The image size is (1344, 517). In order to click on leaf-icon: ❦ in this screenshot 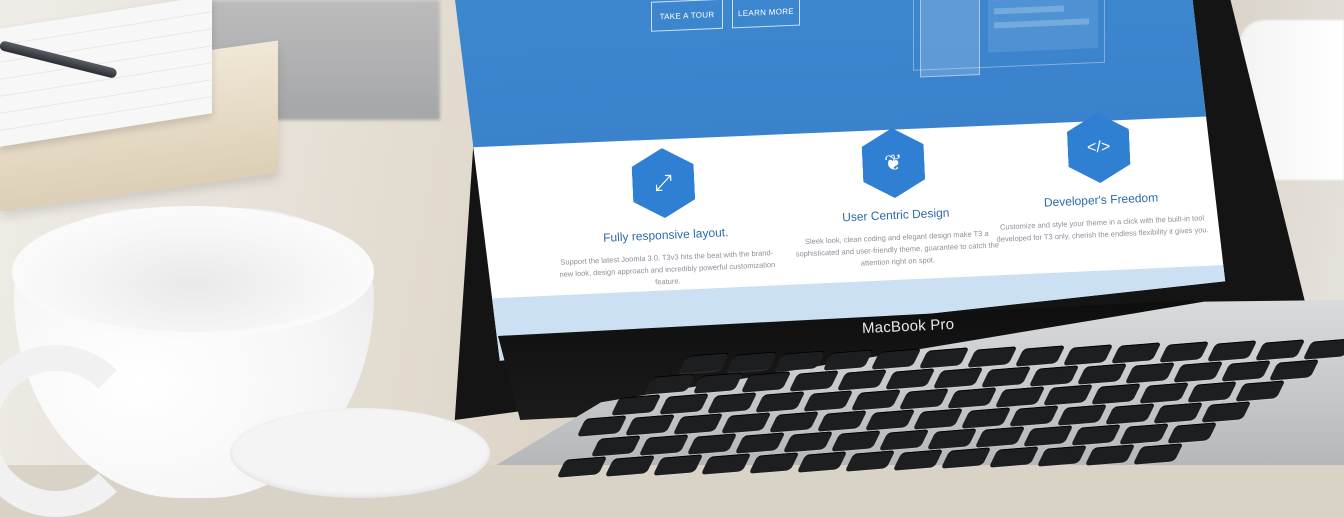, I will do `click(893, 163)`.